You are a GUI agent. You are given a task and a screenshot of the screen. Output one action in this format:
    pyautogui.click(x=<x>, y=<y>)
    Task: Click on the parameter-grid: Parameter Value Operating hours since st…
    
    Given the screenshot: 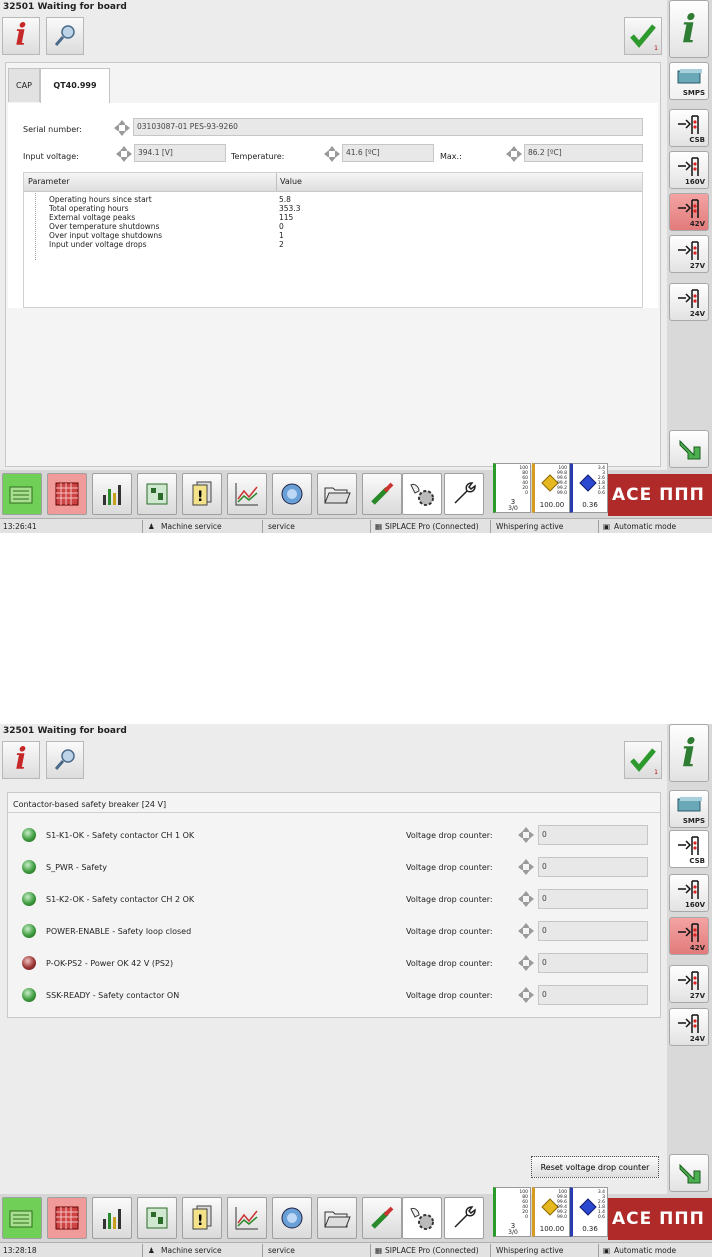 What is the action you would take?
    pyautogui.click(x=333, y=240)
    